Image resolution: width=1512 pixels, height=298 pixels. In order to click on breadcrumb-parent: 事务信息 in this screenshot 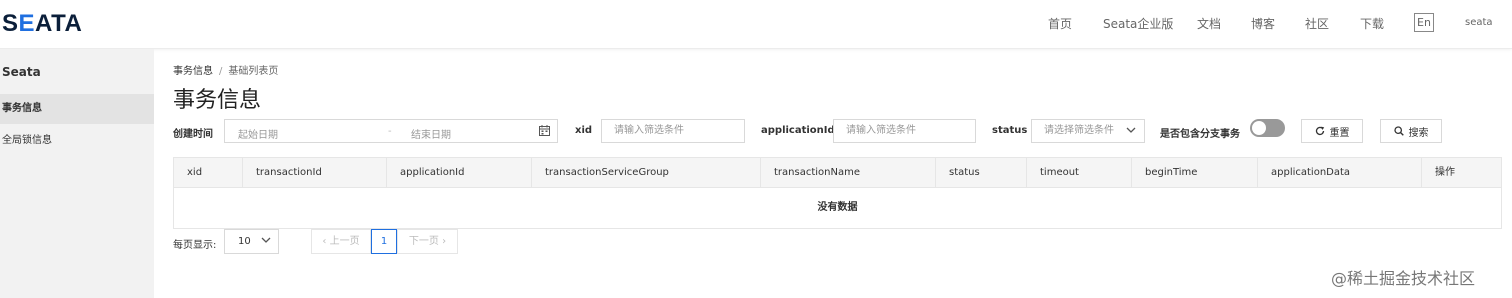, I will do `click(193, 71)`.